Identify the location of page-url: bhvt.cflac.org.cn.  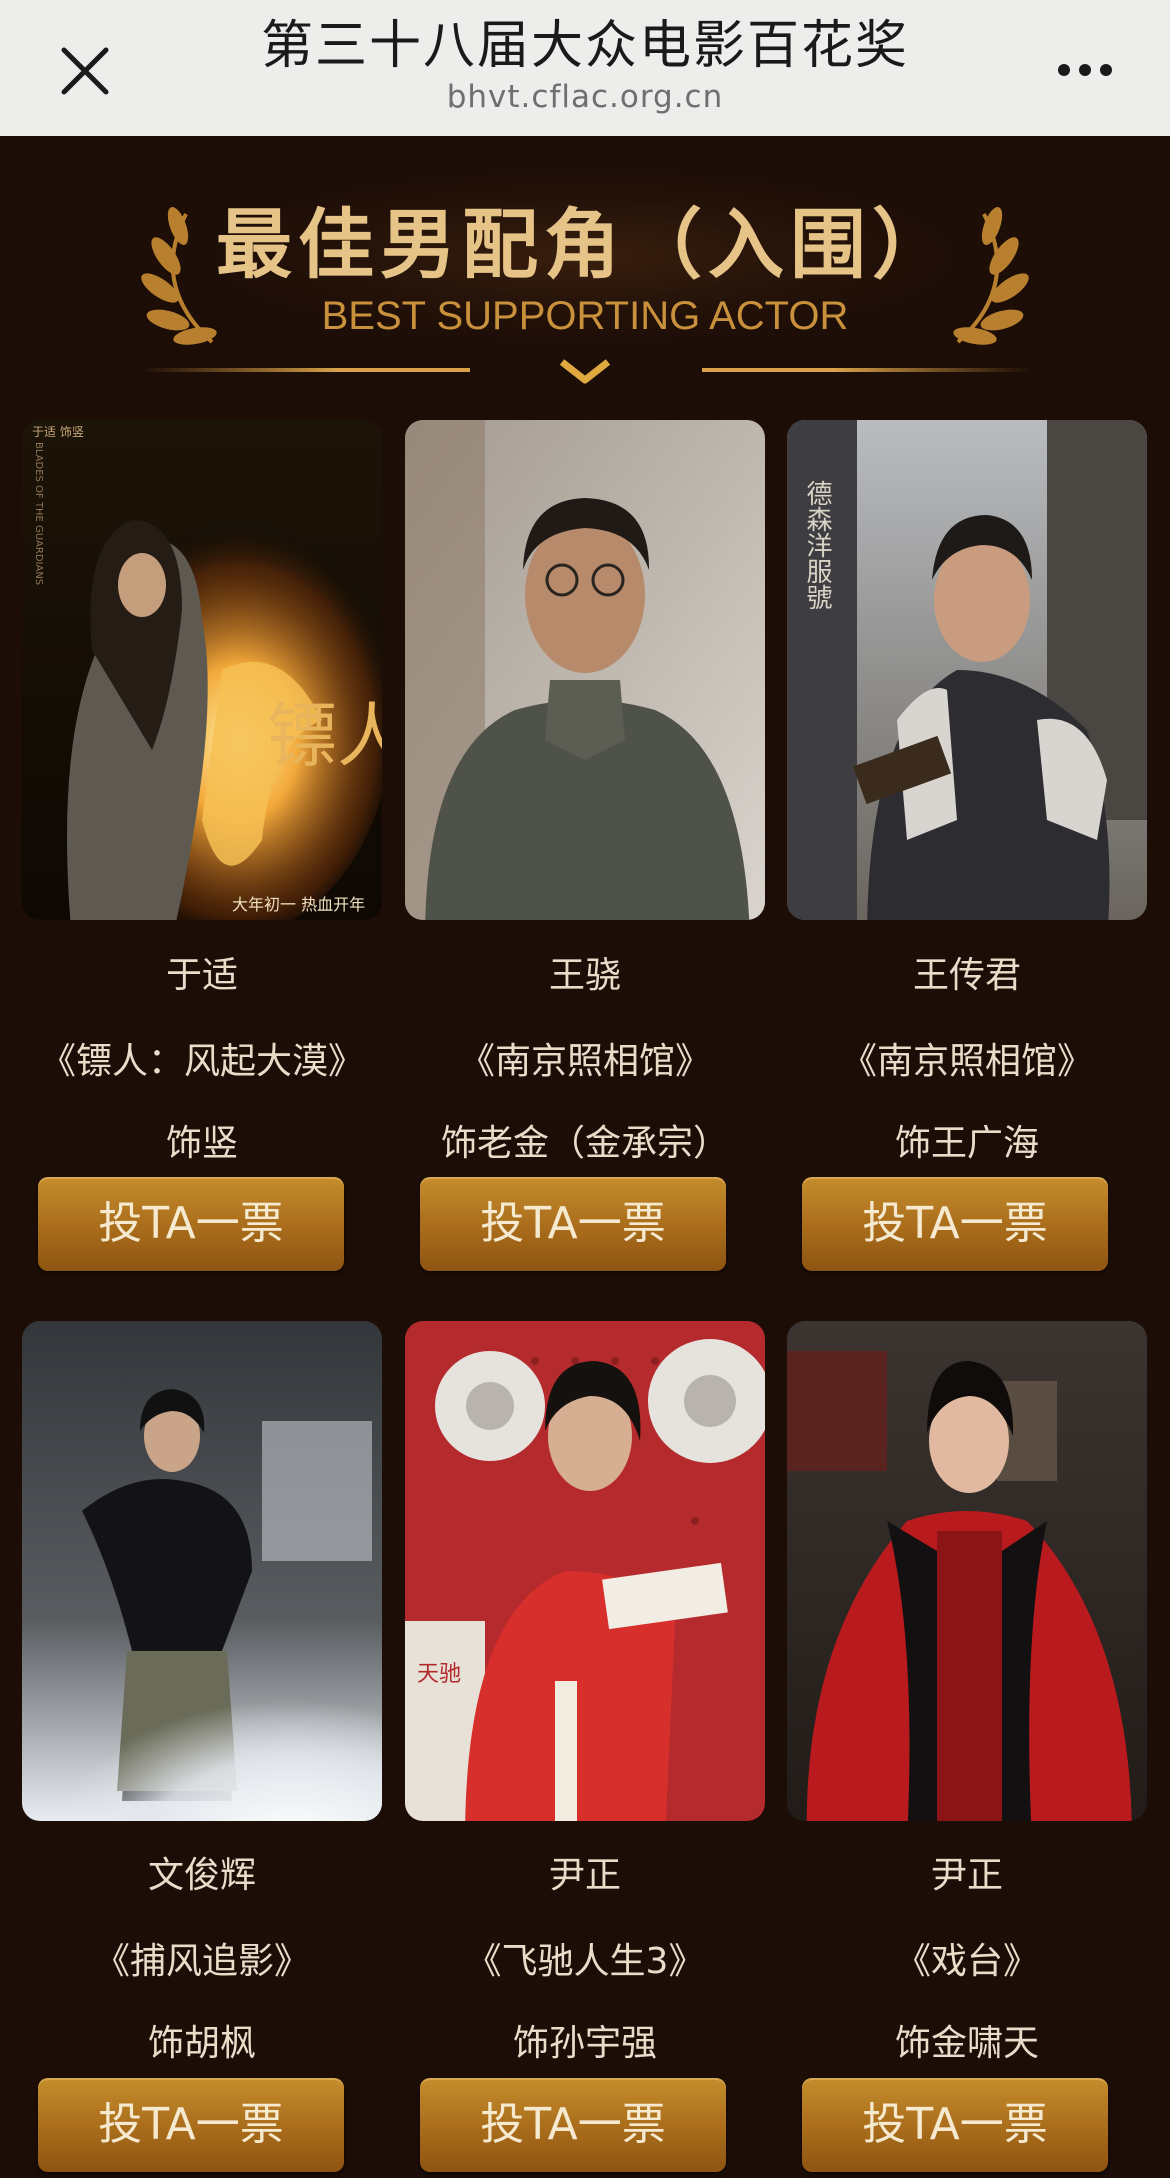
(585, 97).